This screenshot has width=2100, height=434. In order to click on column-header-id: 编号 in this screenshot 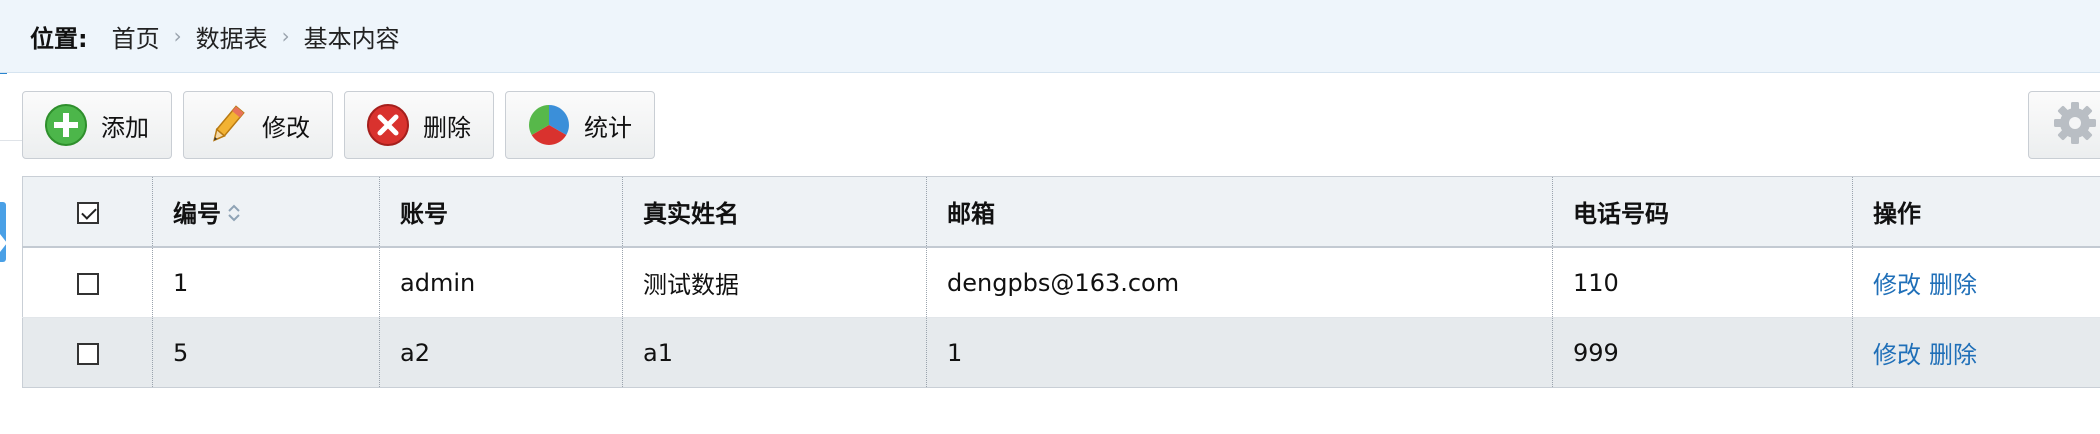, I will do `click(266, 212)`.